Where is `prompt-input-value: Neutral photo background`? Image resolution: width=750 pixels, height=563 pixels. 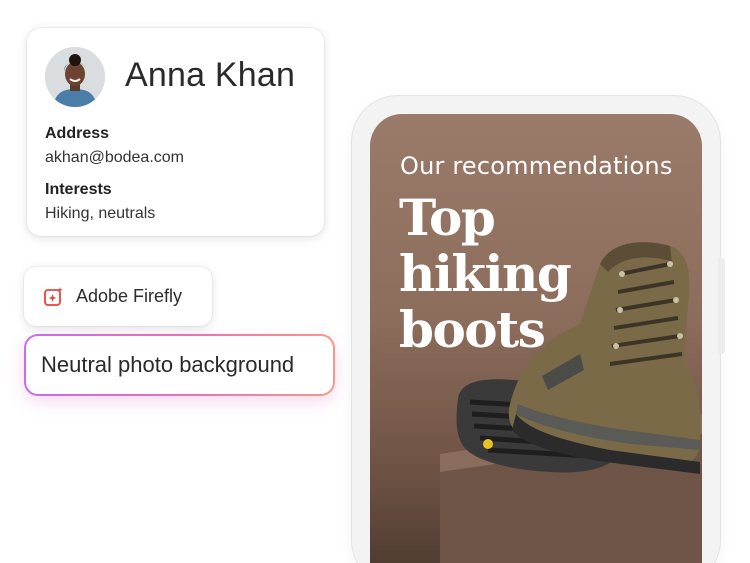
prompt-input-value: Neutral photo background is located at coordinates (168, 364).